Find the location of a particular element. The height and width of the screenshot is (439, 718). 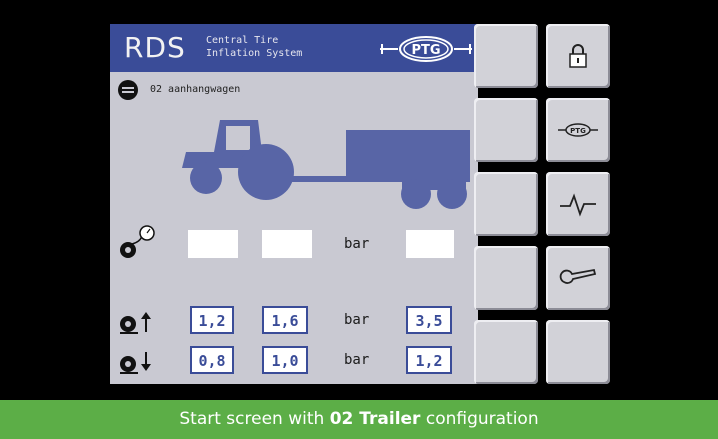

configuration-icon is located at coordinates (128, 90).